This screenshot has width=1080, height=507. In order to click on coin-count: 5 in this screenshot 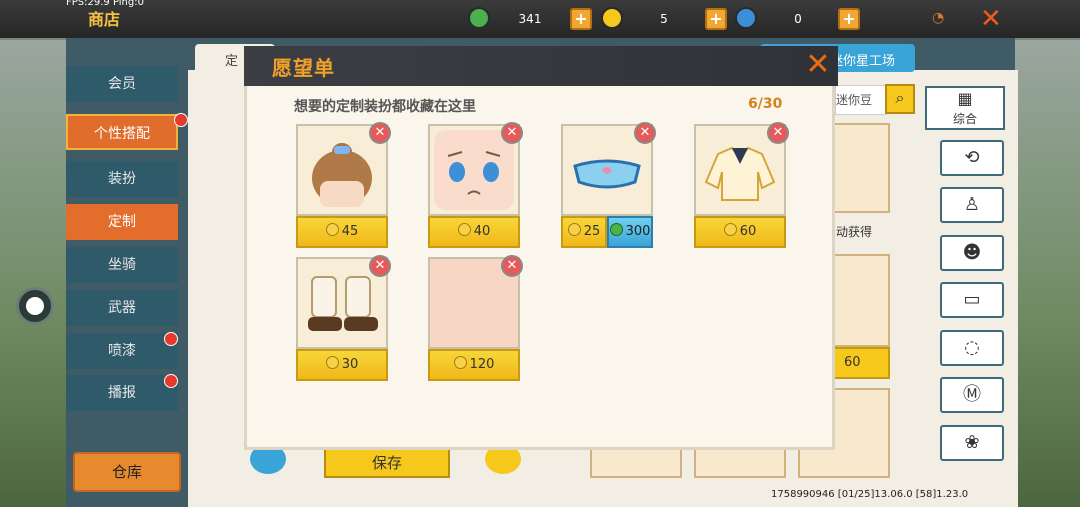, I will do `click(664, 19)`.